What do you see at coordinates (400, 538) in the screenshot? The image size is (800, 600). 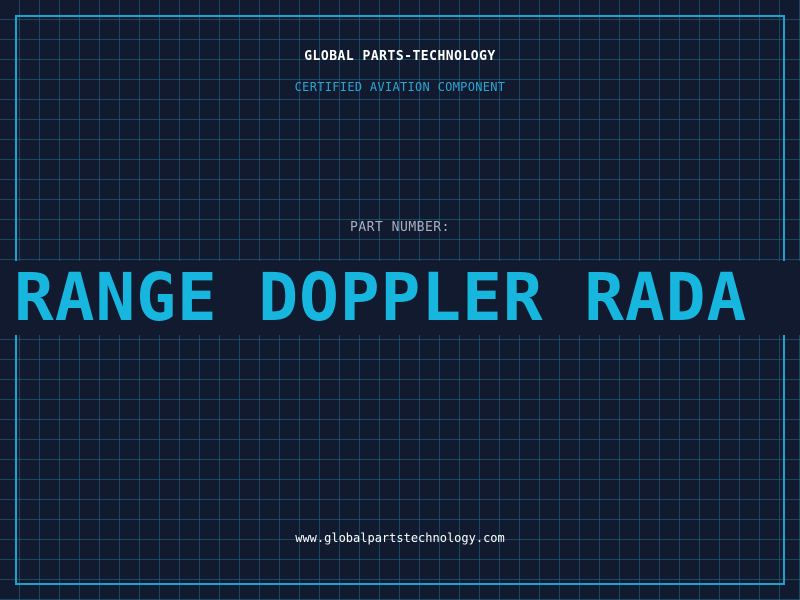 I see `website-url: www.globalpartstechnology.com` at bounding box center [400, 538].